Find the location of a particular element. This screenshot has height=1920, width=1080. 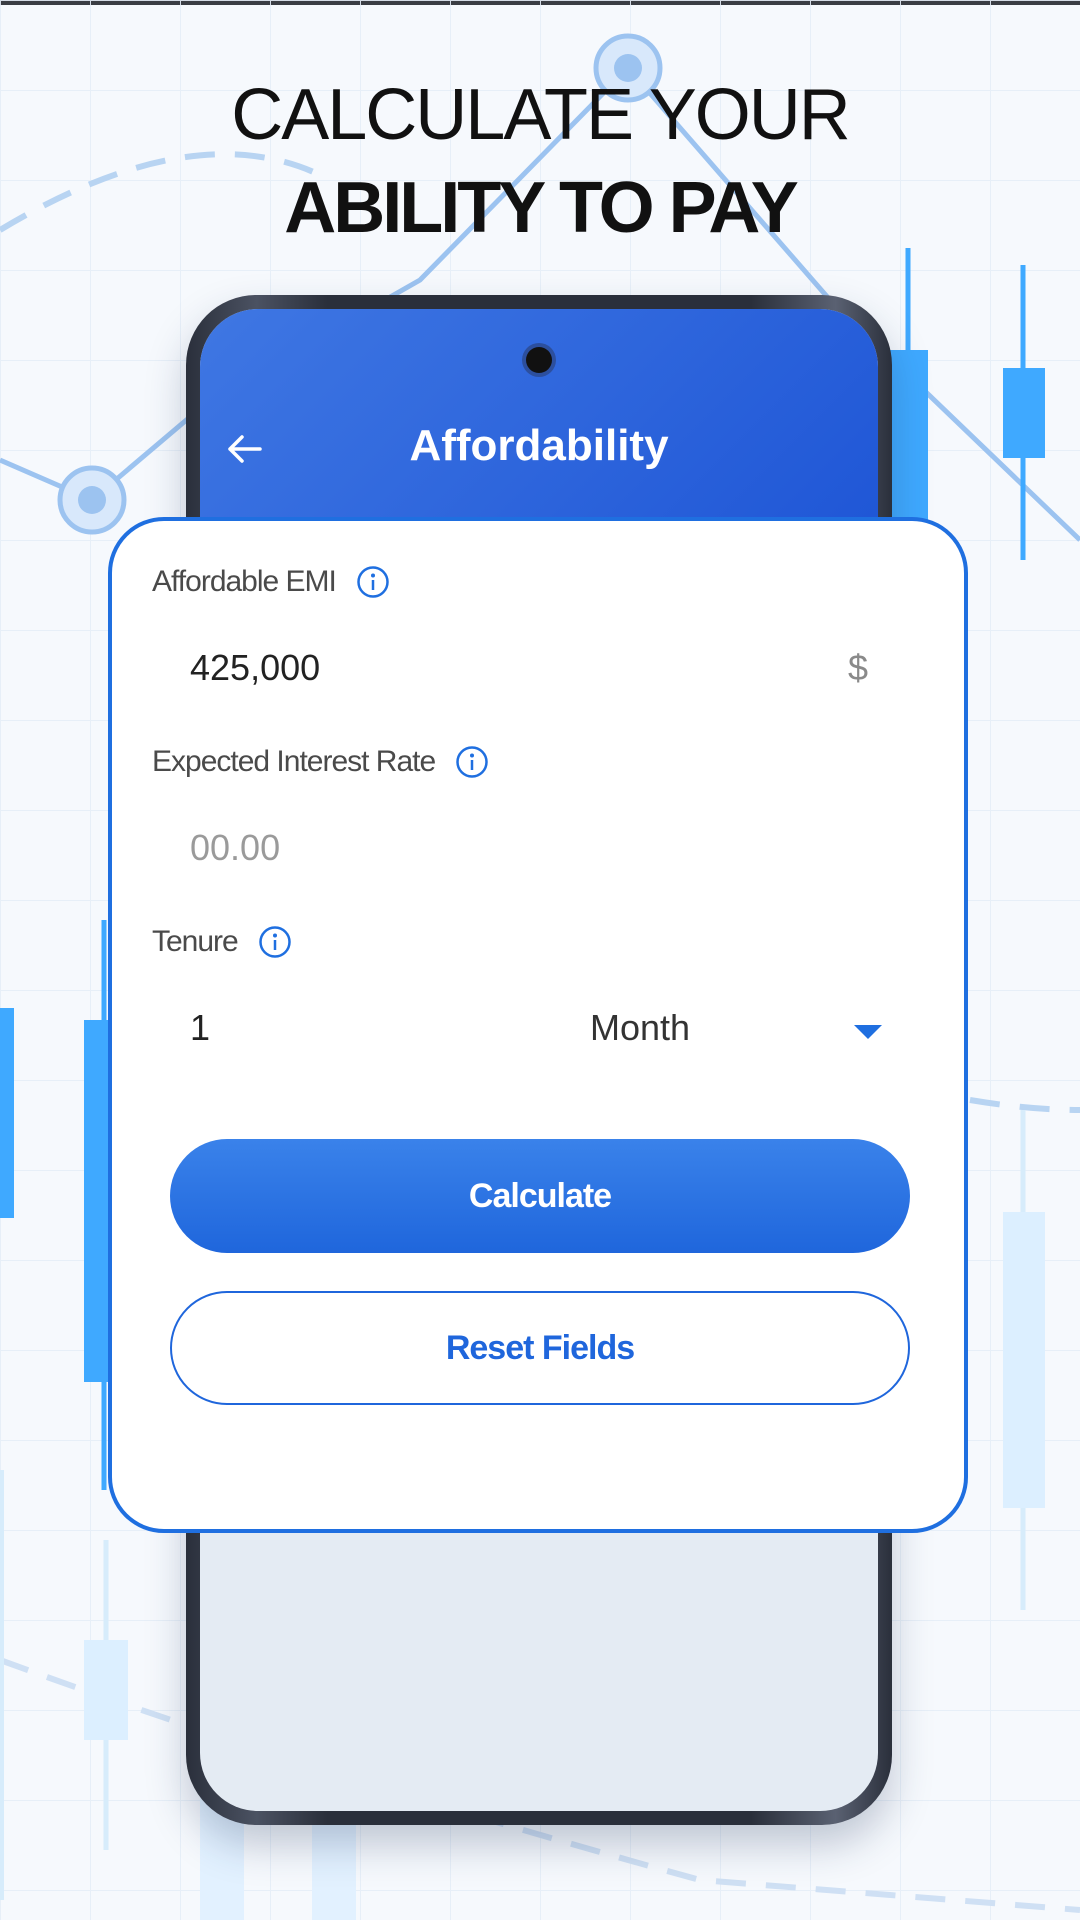

interest-label: Expected Interest Rate is located at coordinates (294, 761).